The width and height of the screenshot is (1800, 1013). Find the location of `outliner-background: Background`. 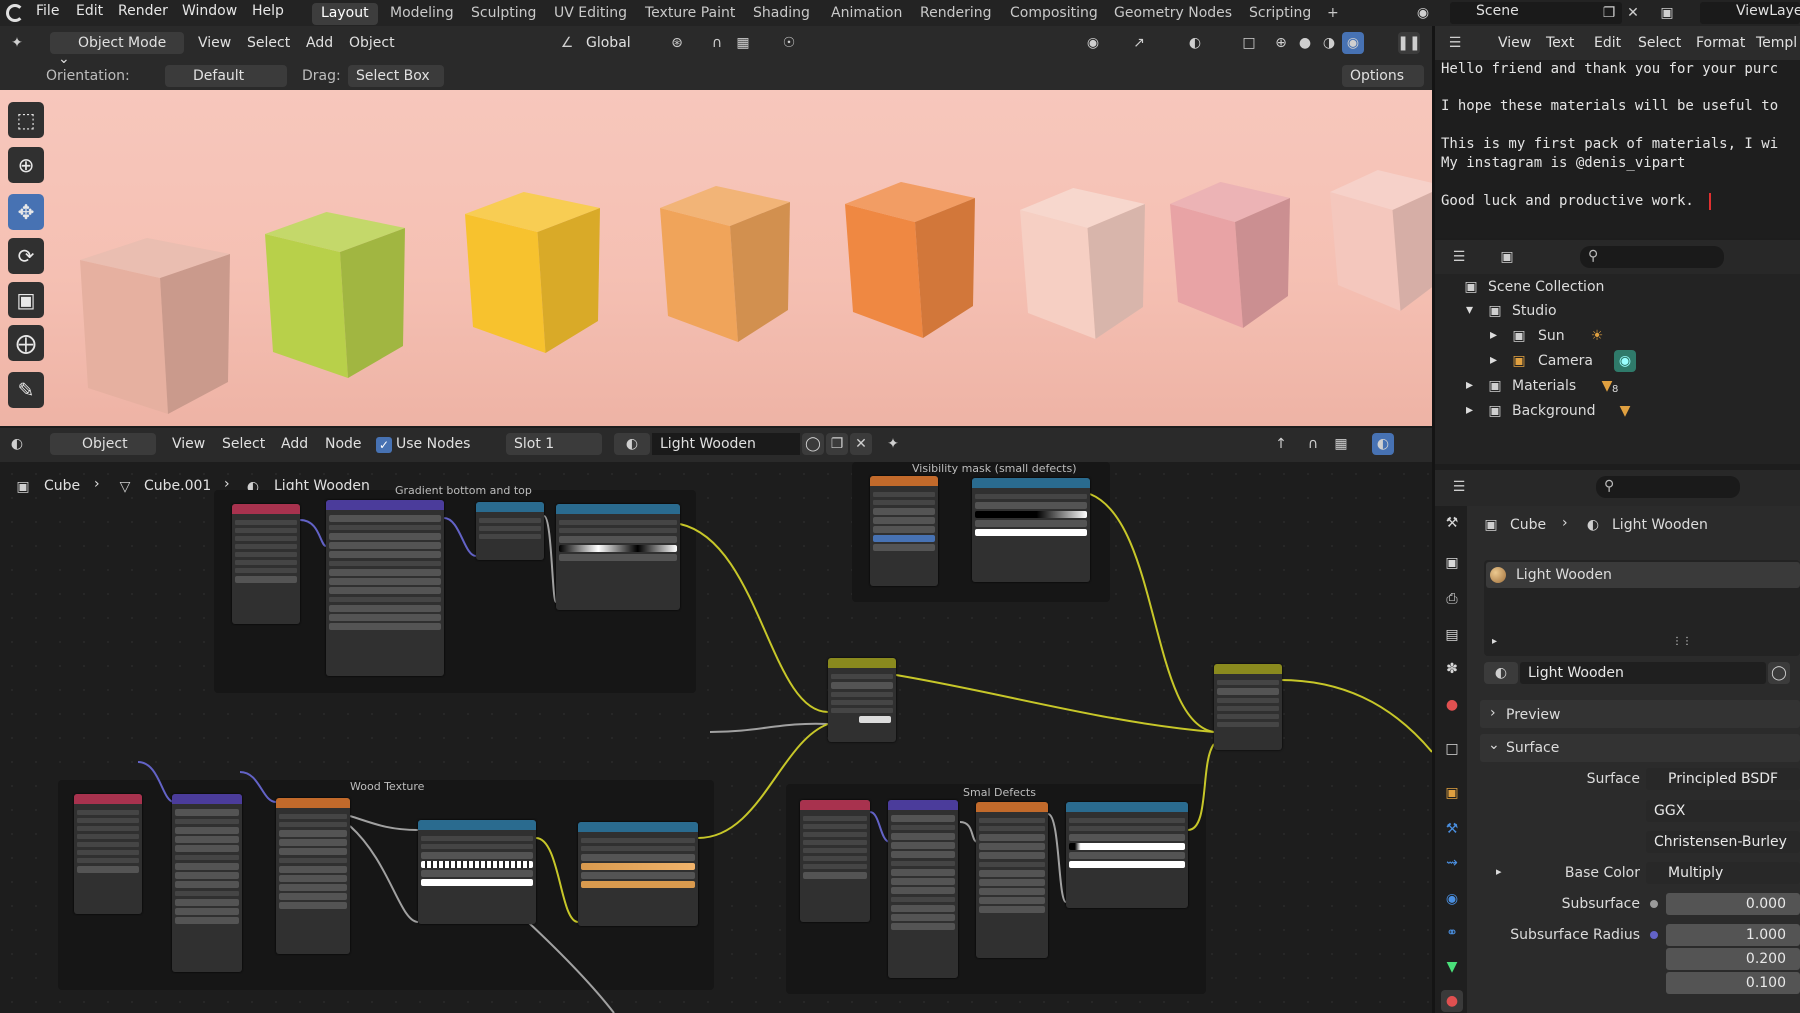

outliner-background: Background is located at coordinates (1554, 411).